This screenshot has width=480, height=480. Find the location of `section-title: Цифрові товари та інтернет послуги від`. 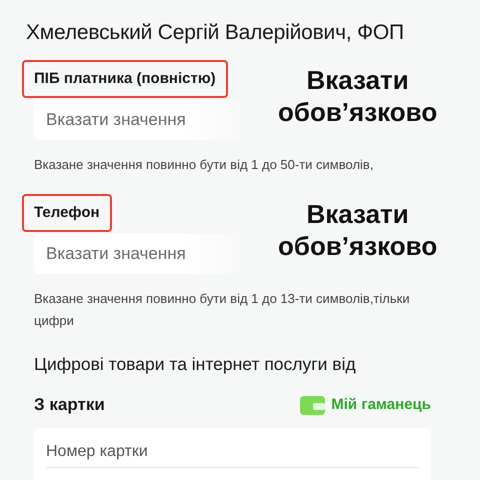

section-title: Цифрові товари та інтернет послуги від is located at coordinates (195, 364).